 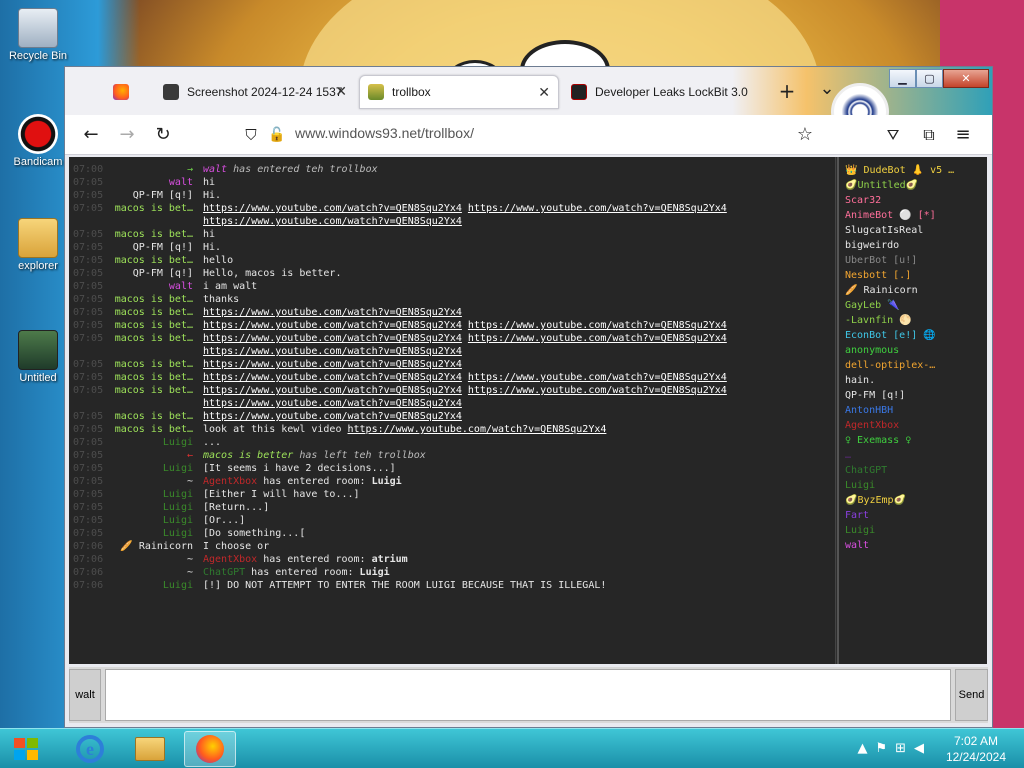 I want to click on user-list-item: AgentXbox, so click(x=913, y=425).